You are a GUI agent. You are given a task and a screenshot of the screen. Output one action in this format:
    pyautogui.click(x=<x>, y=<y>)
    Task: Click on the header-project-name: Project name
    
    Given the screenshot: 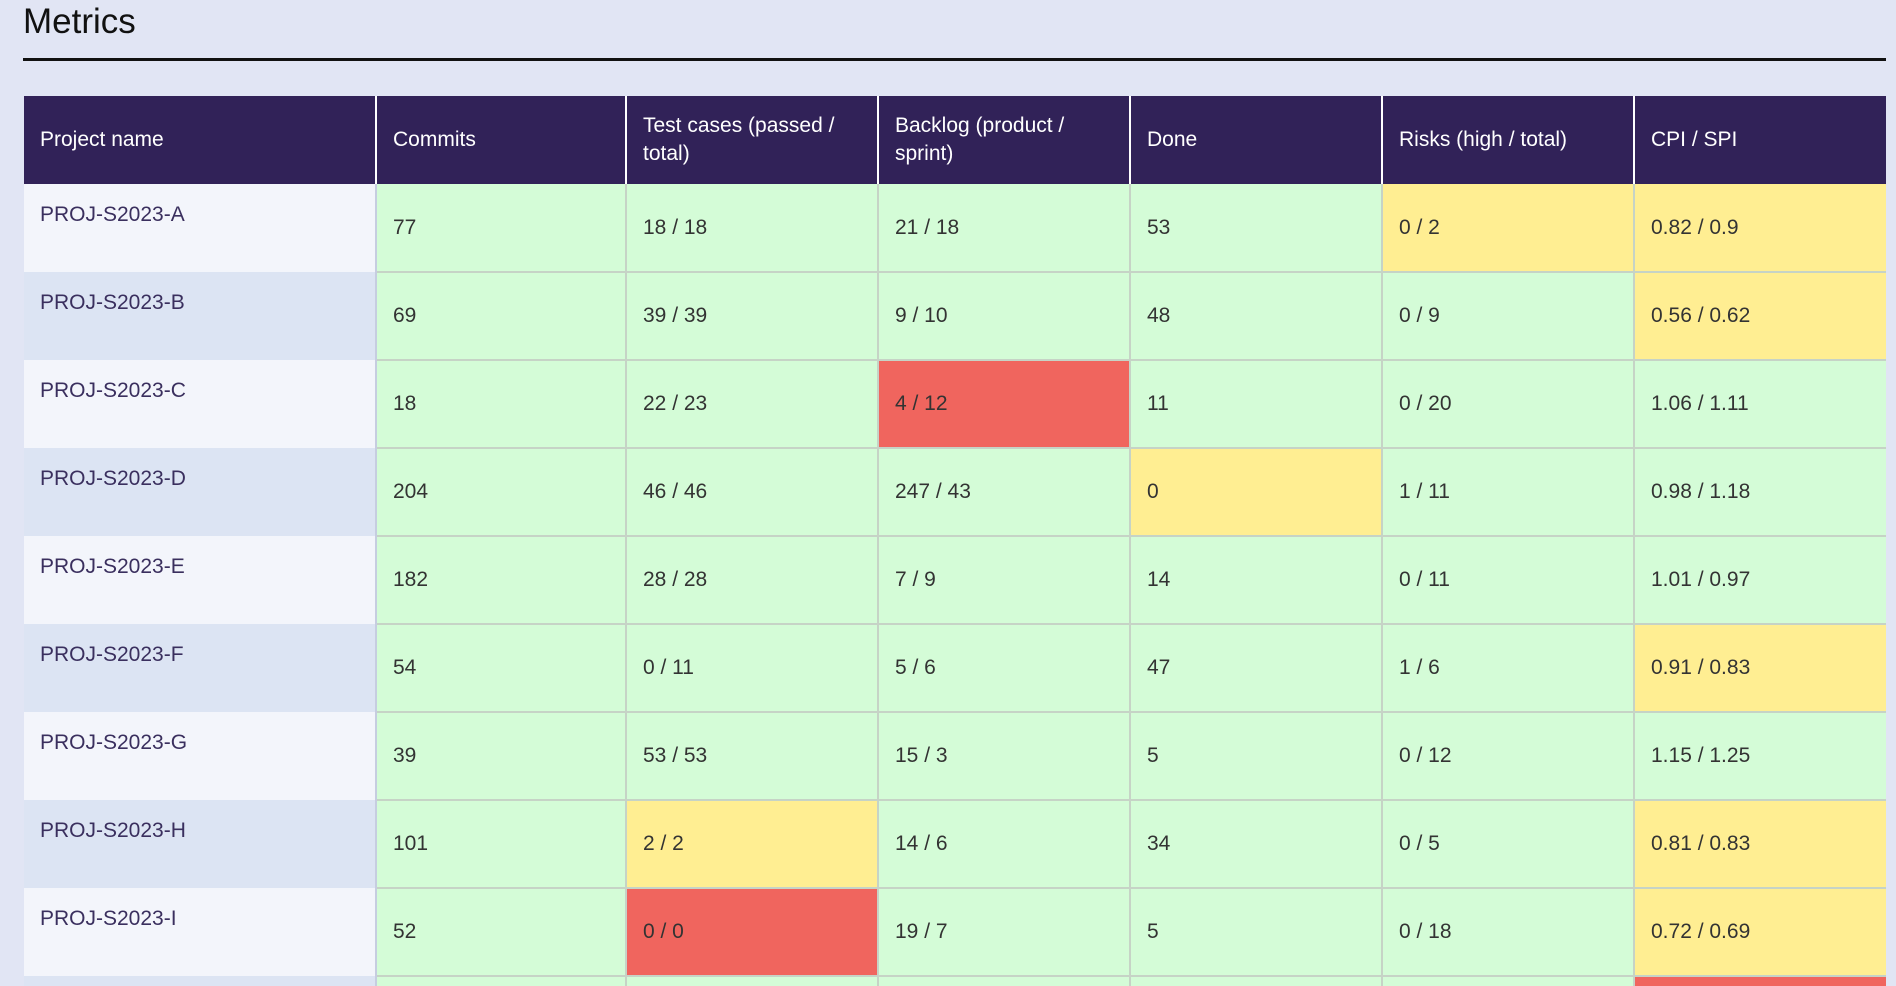 What is the action you would take?
    pyautogui.click(x=200, y=140)
    